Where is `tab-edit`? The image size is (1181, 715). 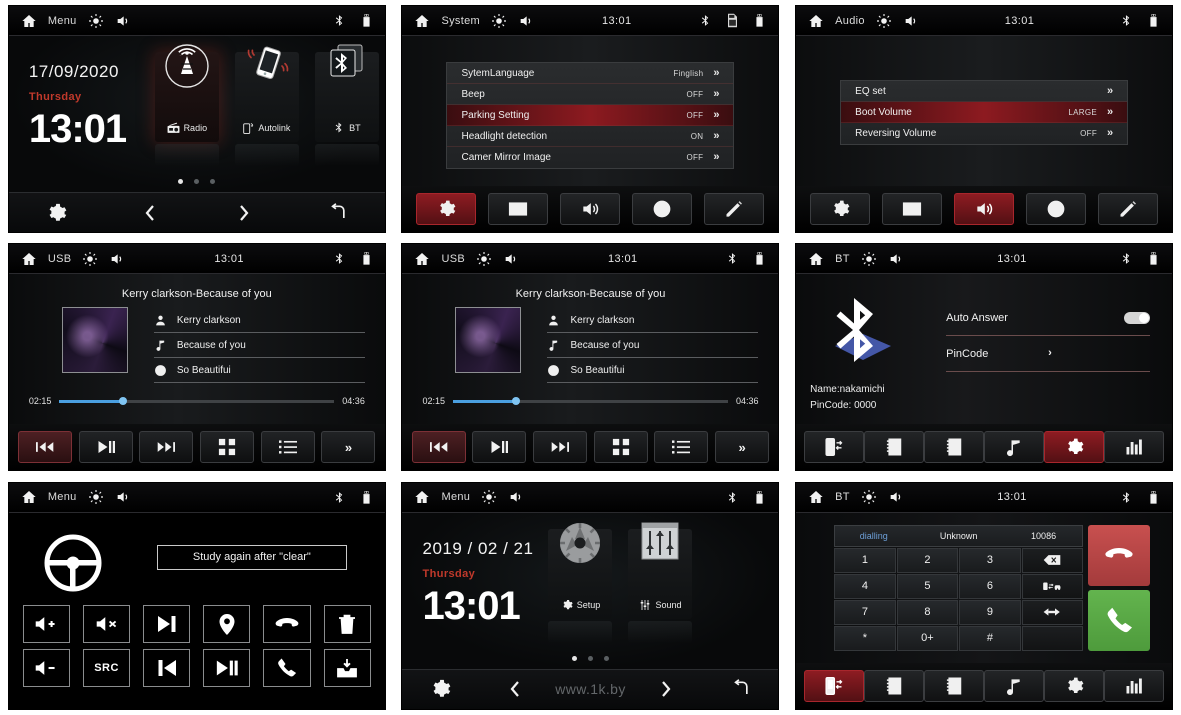
tab-edit is located at coordinates (734, 209).